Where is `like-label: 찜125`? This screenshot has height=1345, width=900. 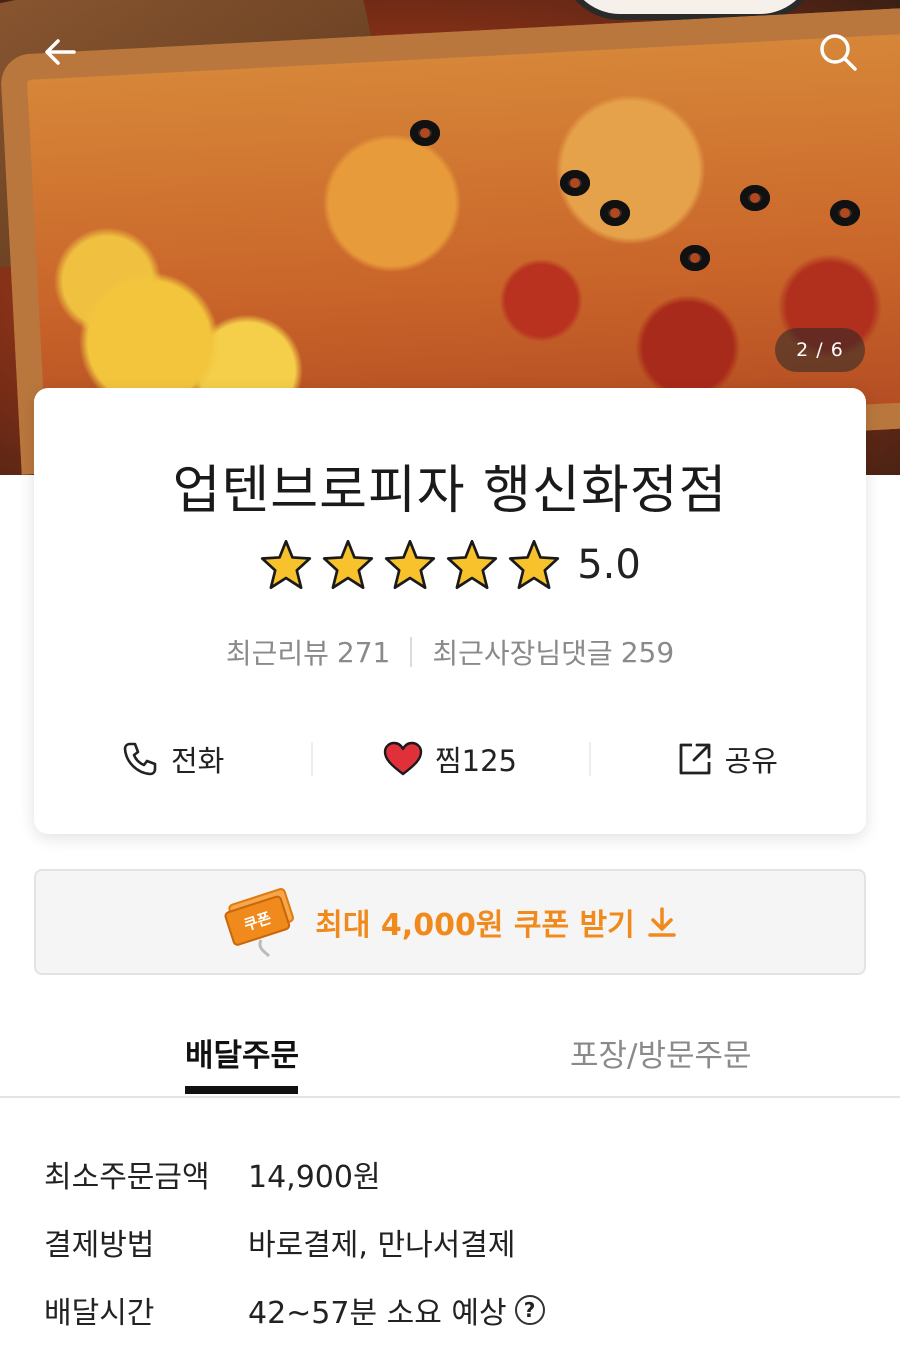 like-label: 찜125 is located at coordinates (476, 761).